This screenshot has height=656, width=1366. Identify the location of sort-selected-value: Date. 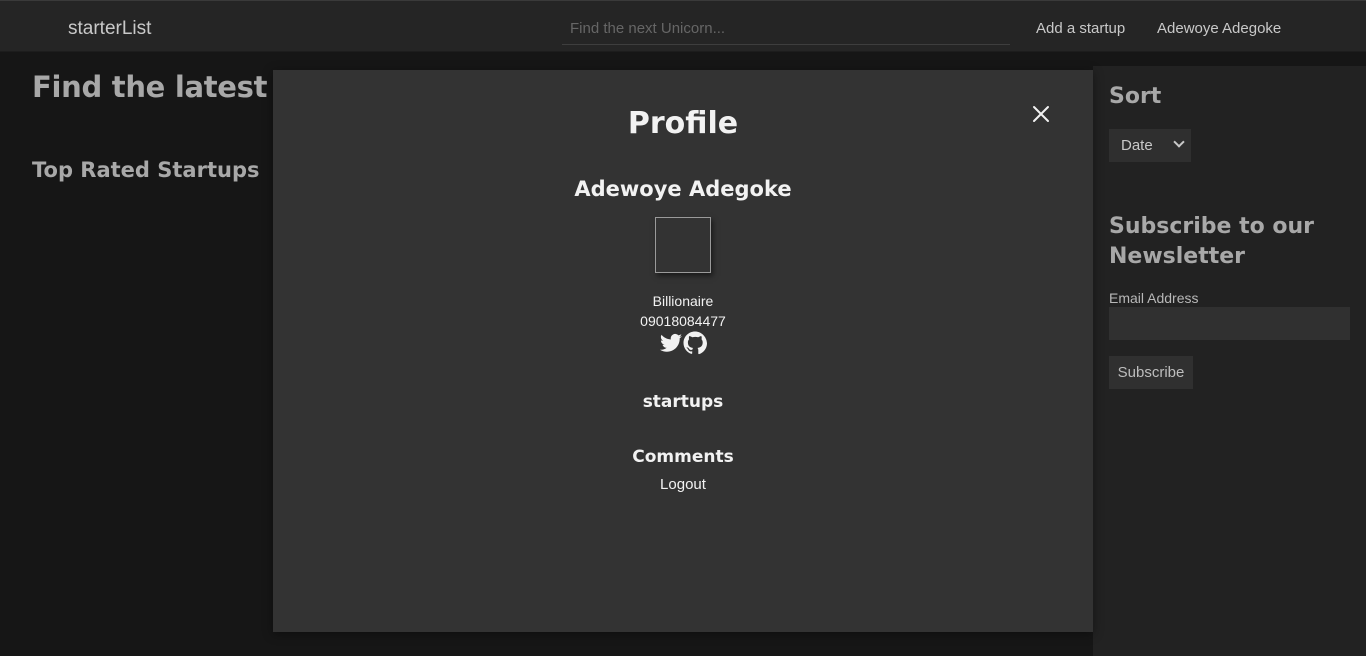
(1137, 145).